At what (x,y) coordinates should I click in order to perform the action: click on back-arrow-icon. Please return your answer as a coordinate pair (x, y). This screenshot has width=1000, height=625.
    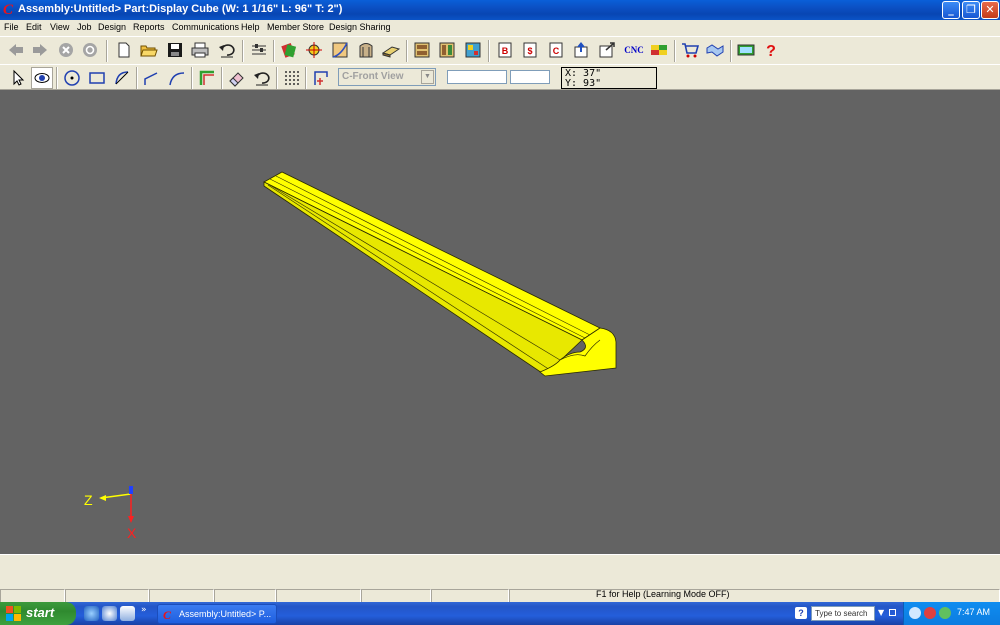
    Looking at the image, I should click on (16, 50).